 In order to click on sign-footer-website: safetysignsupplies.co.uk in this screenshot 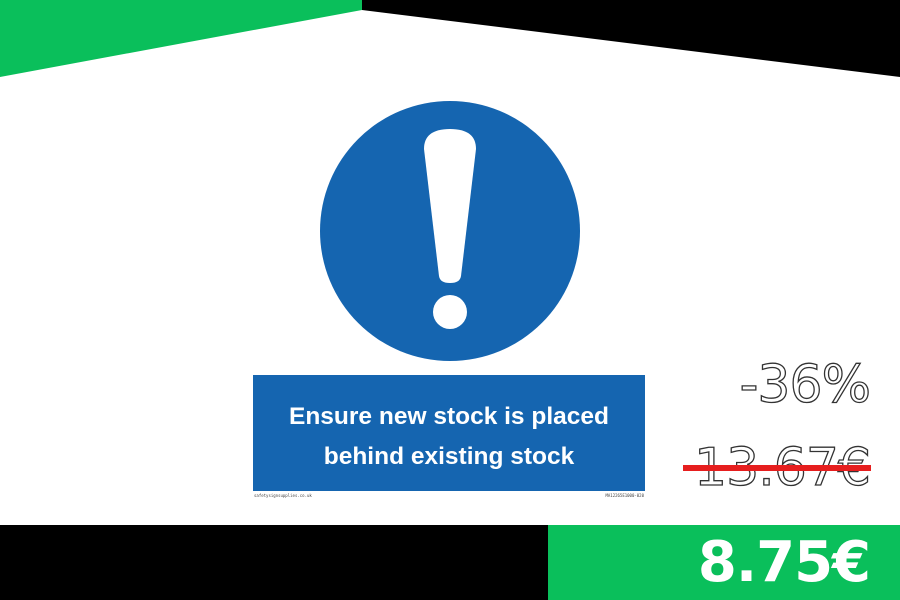, I will do `click(283, 495)`.